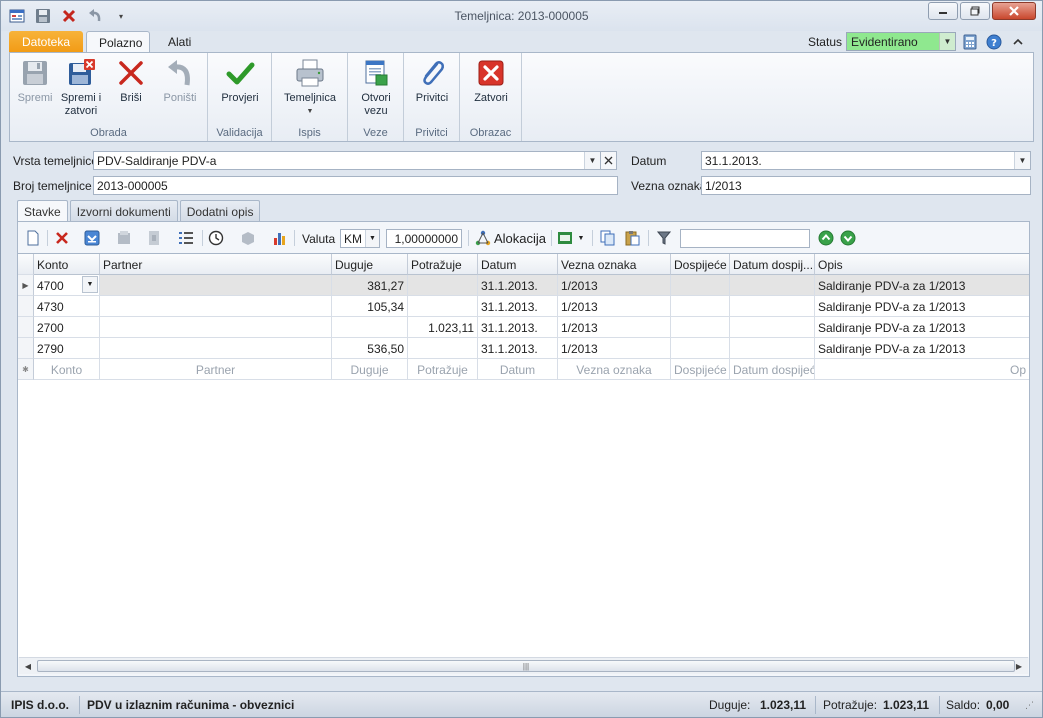 The height and width of the screenshot is (718, 1043). What do you see at coordinates (370, 327) in the screenshot?
I see `cell-duguje` at bounding box center [370, 327].